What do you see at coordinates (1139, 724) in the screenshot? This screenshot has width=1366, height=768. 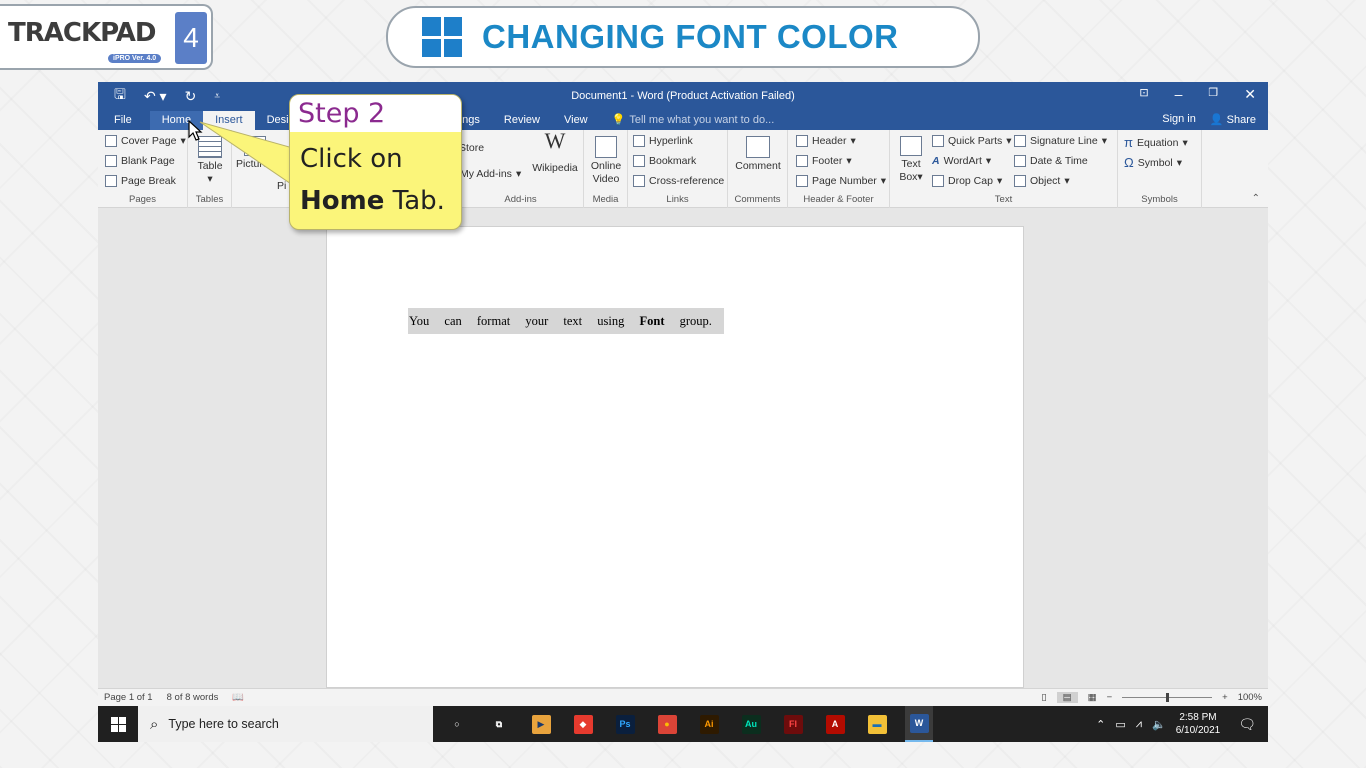 I see `wifi-icon: ⩘` at bounding box center [1139, 724].